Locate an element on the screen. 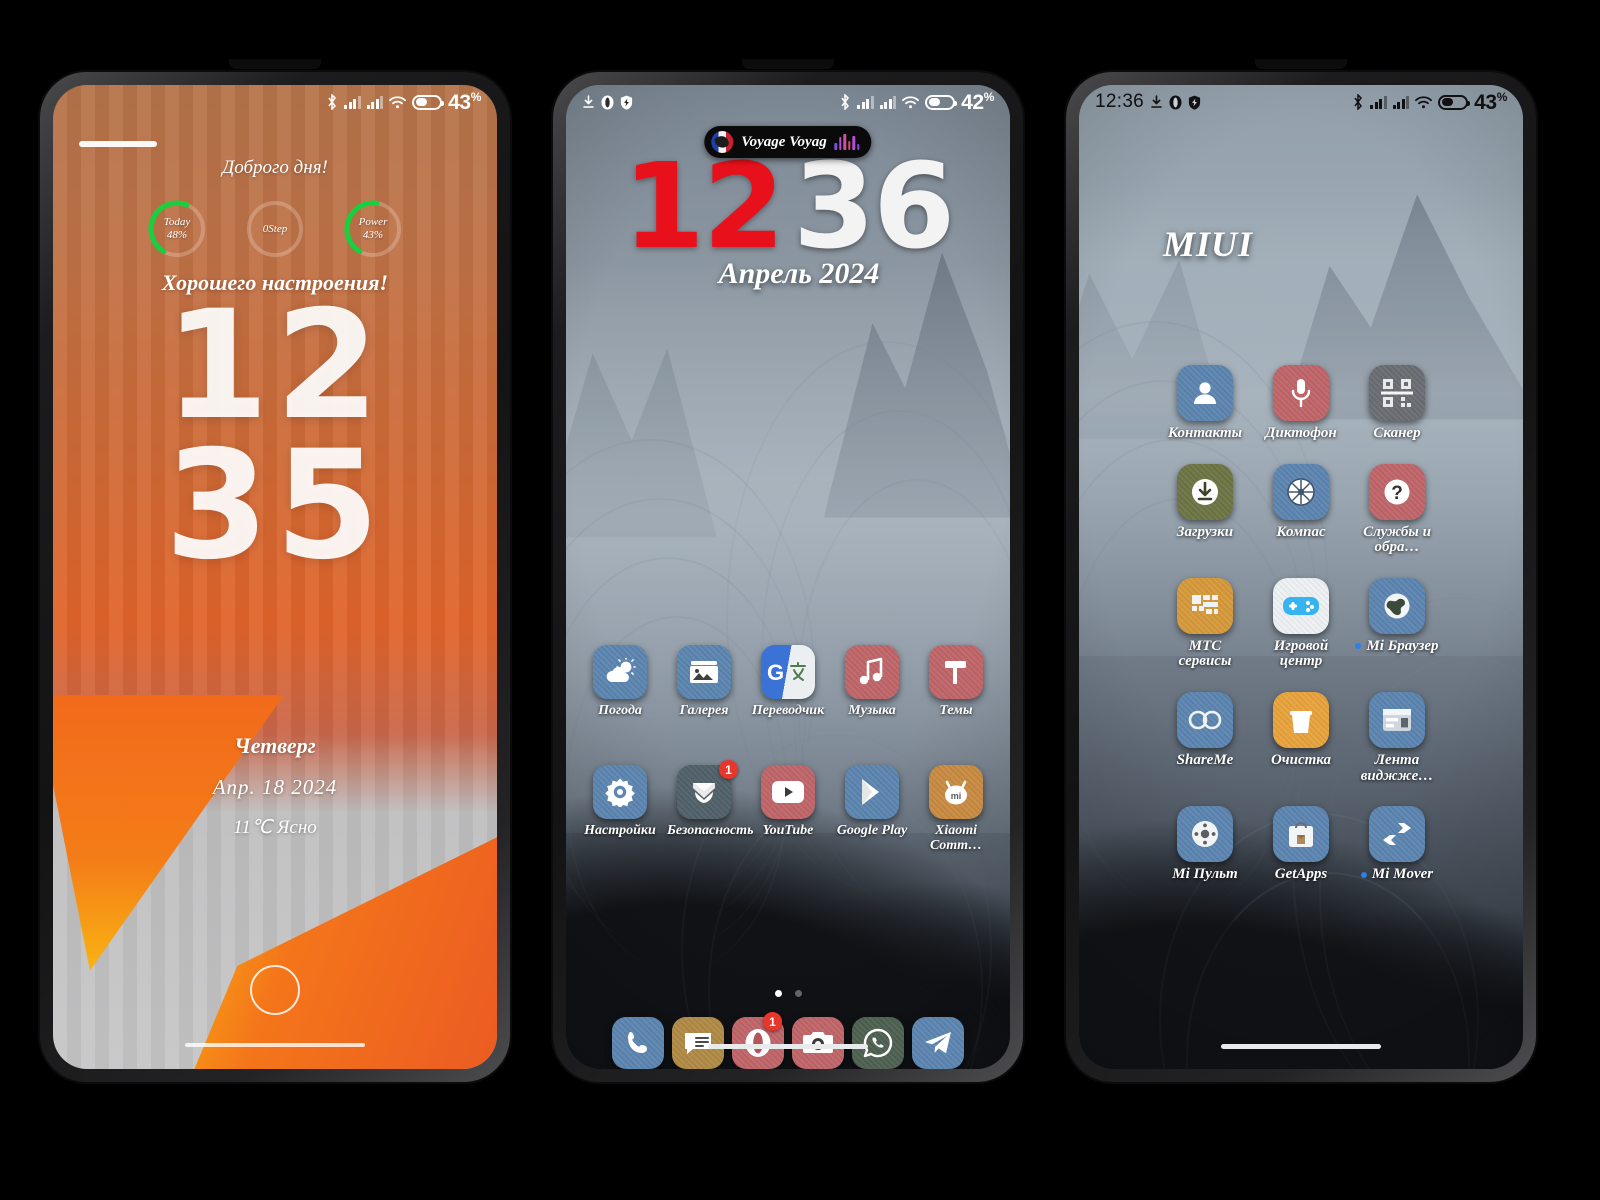 The width and height of the screenshot is (1600, 1200). unread-dot is located at coordinates (1363, 874).